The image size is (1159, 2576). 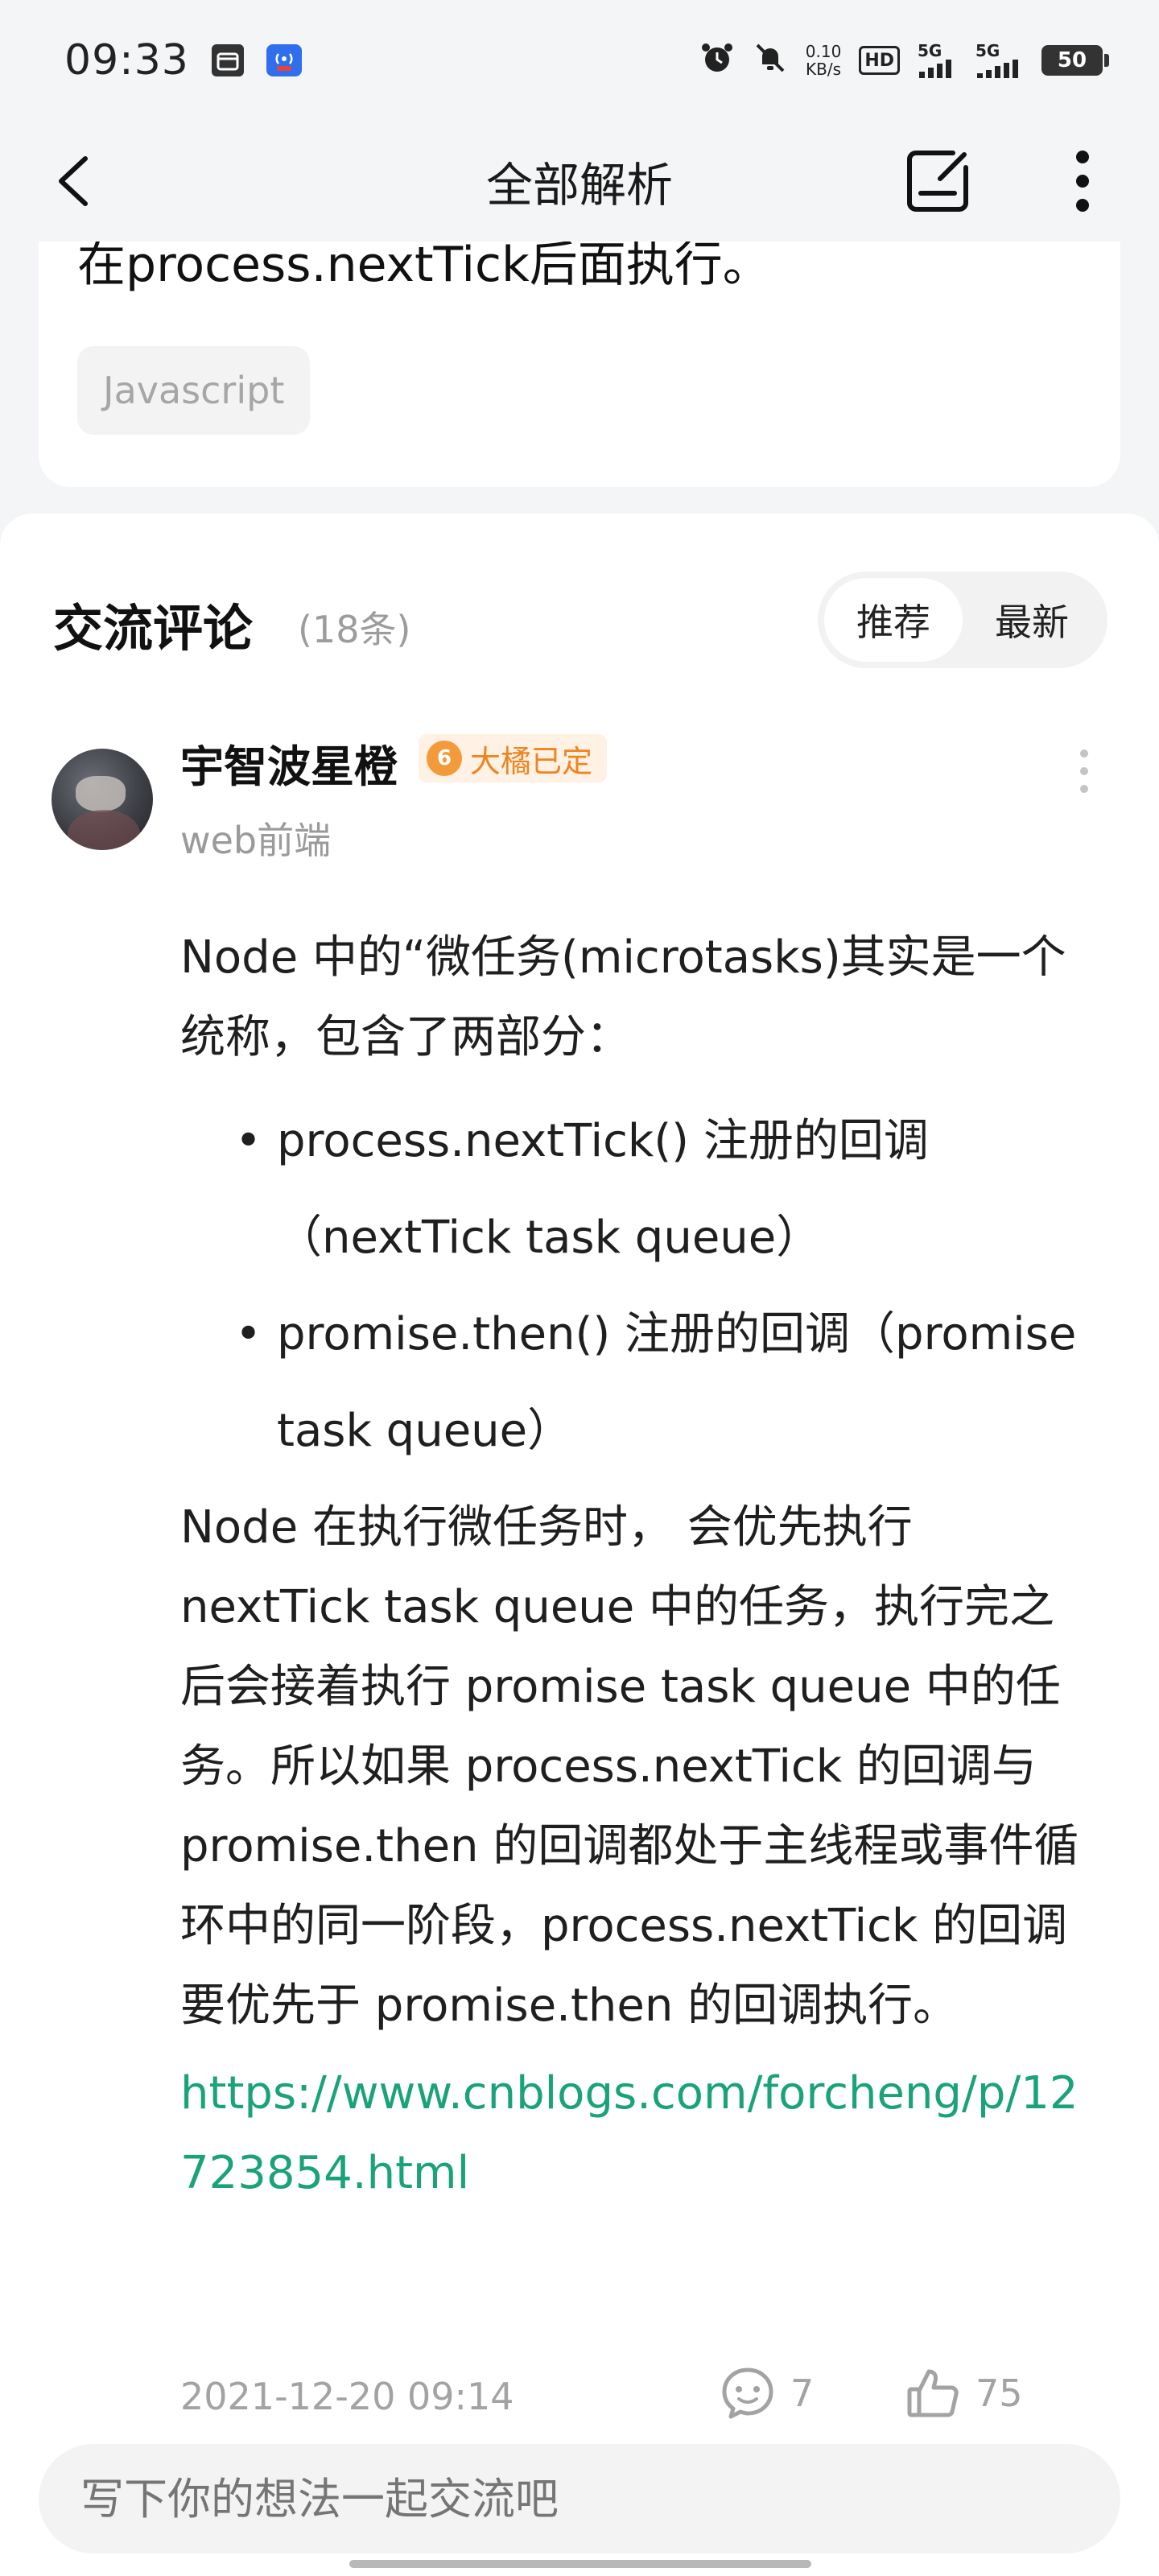 I want to click on avatar, so click(x=102, y=799).